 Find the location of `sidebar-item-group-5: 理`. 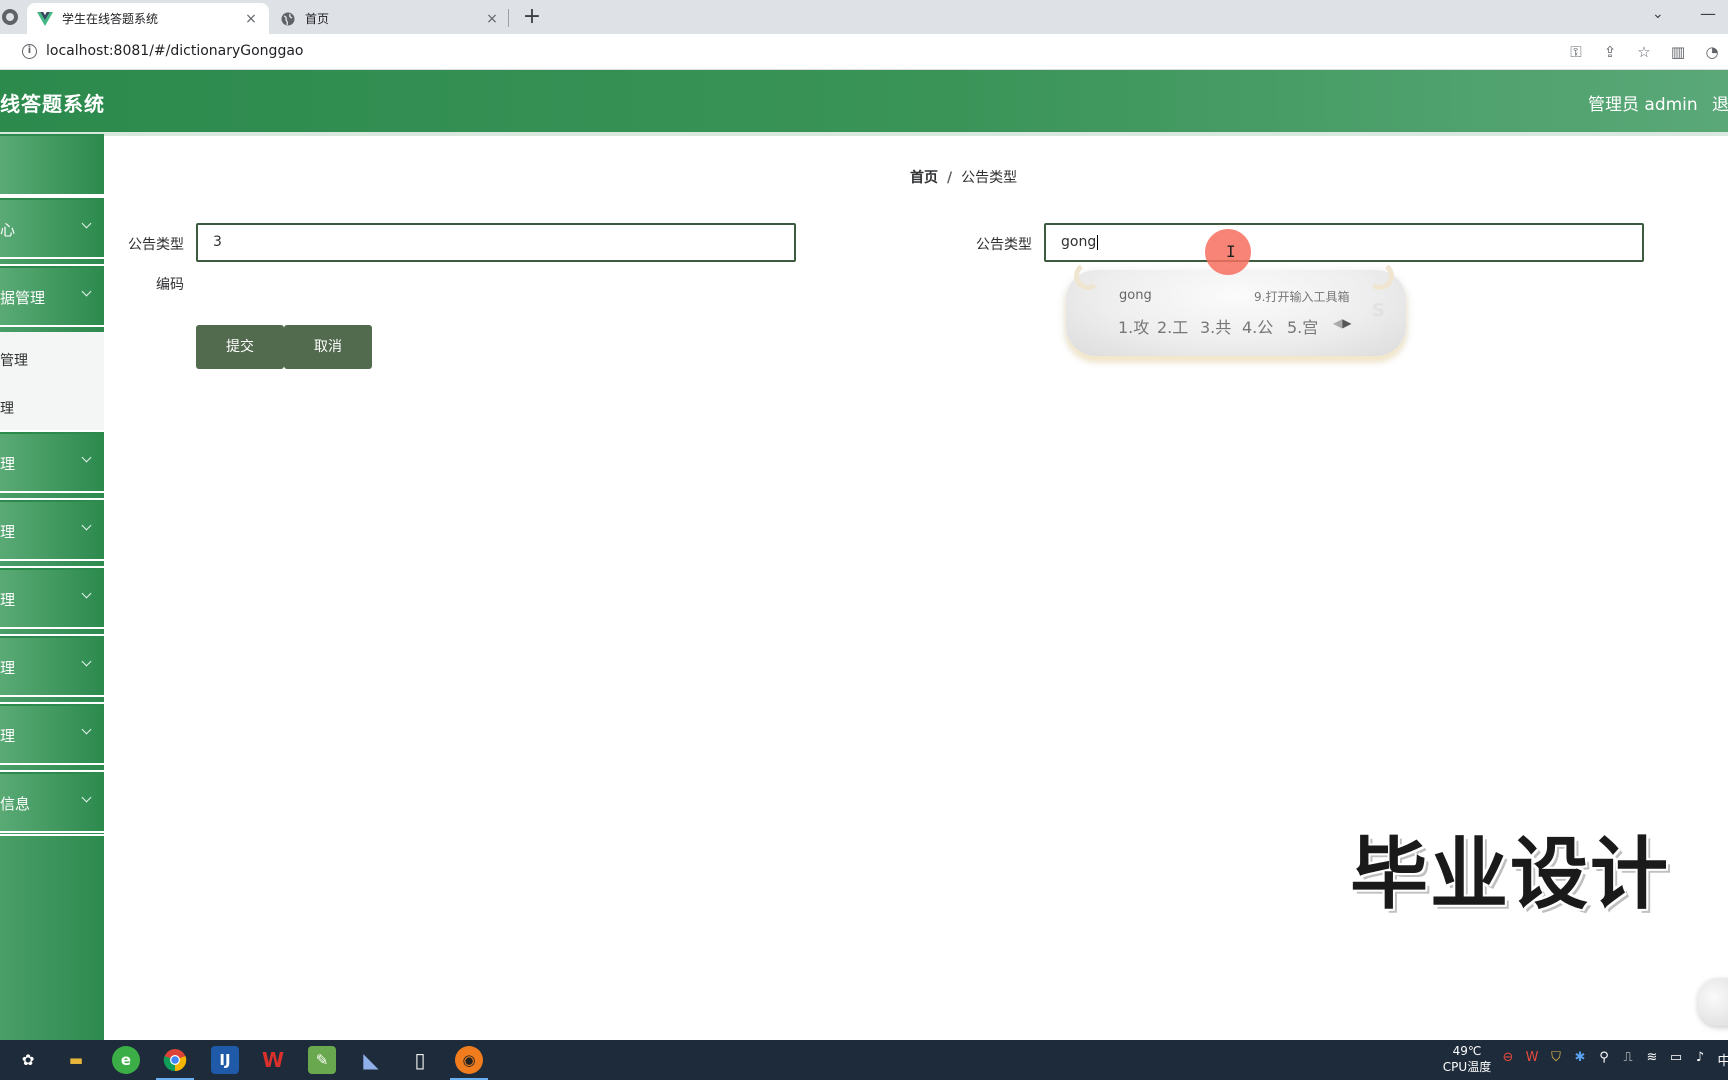

sidebar-item-group-5: 理 is located at coordinates (52, 529).